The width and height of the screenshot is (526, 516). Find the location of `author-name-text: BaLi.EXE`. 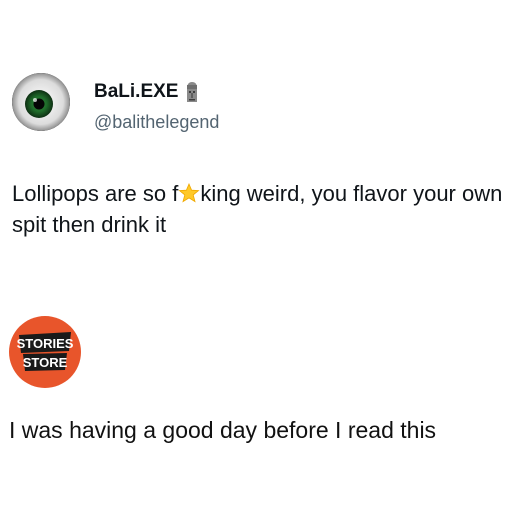

author-name-text: BaLi.EXE is located at coordinates (136, 91).